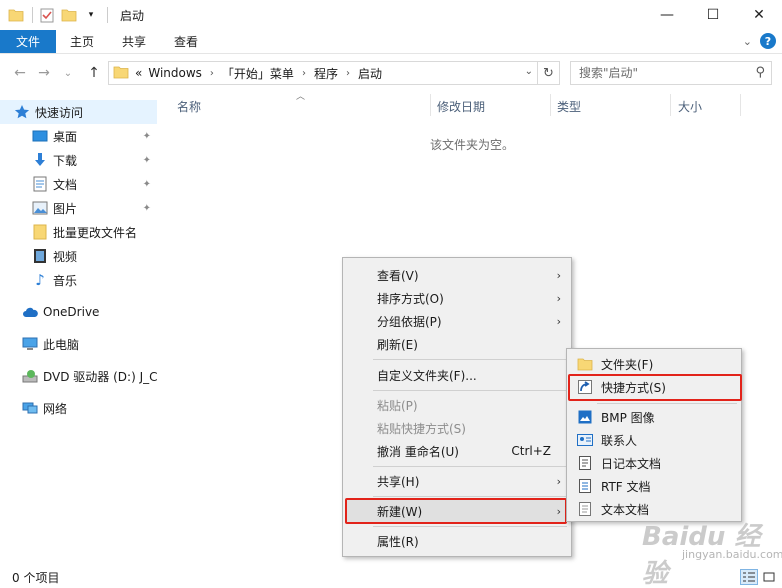 This screenshot has height=588, width=782. I want to click on menu-item-label: 日记本文档, so click(631, 463).